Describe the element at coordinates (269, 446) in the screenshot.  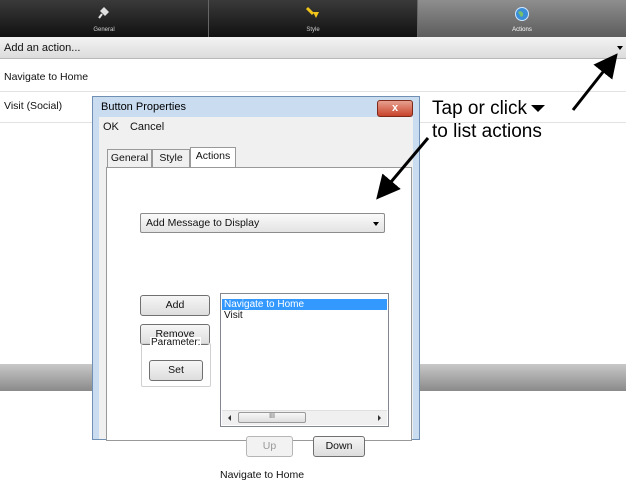
I see `up-button: Up` at that location.